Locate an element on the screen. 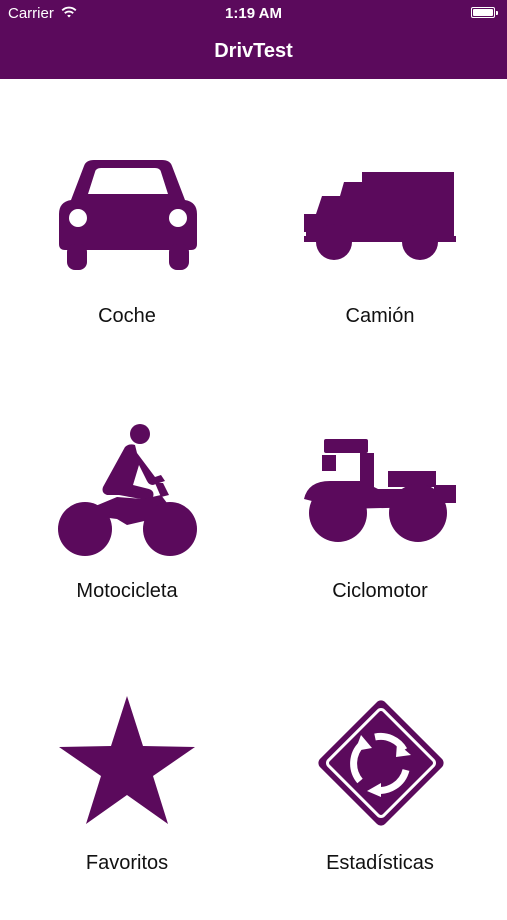 Image resolution: width=507 pixels, height=920 pixels. menu-item-label: Camión is located at coordinates (380, 316).